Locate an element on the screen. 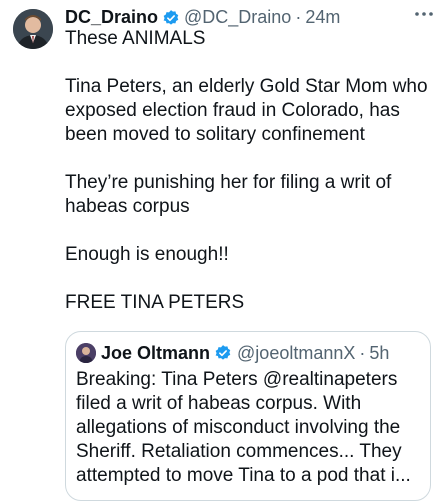 The height and width of the screenshot is (501, 445). quoted-text-line: allegations of misconduct involving the is located at coordinates (238, 427).